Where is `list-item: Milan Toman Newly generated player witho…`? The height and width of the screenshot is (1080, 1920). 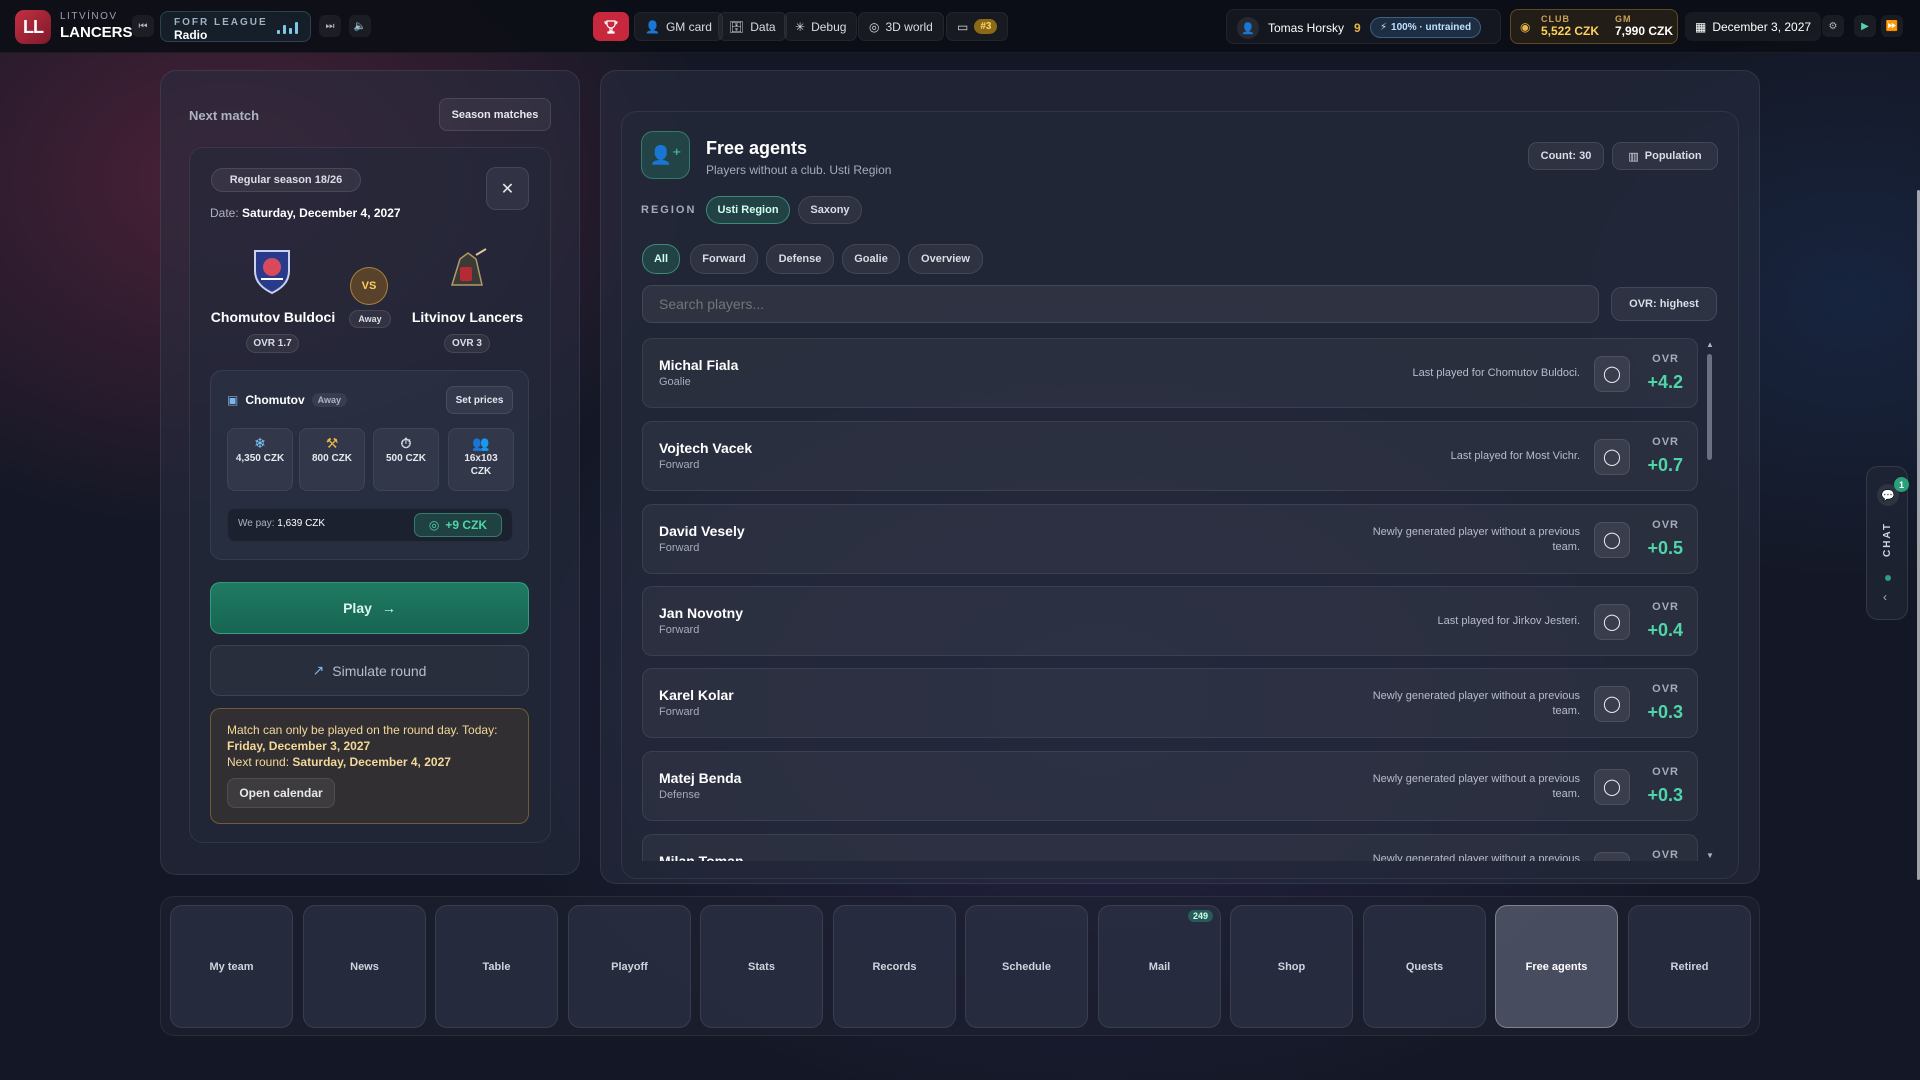
list-item: Milan Toman Newly generated player witho… is located at coordinates (1170, 847).